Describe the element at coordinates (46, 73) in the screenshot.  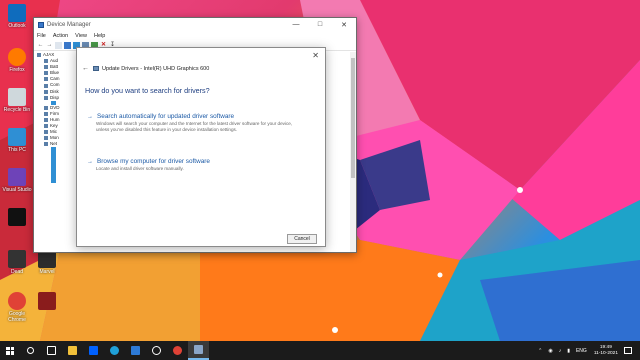
I see `bluetooth-icon` at that location.